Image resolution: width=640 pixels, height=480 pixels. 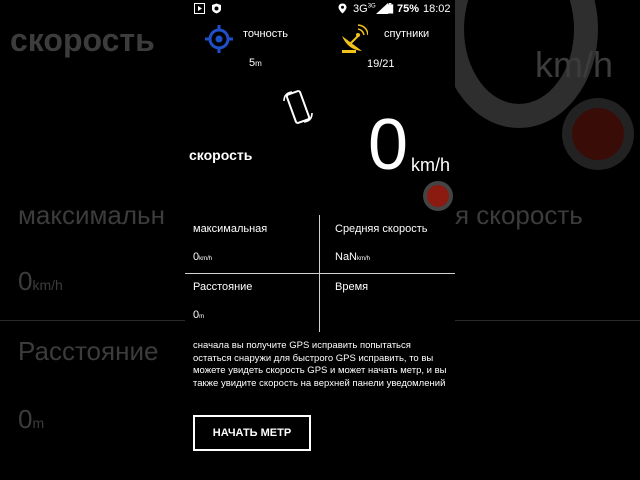 I want to click on status-bar: 3G3G 75% 18:02, so click(x=320, y=9).